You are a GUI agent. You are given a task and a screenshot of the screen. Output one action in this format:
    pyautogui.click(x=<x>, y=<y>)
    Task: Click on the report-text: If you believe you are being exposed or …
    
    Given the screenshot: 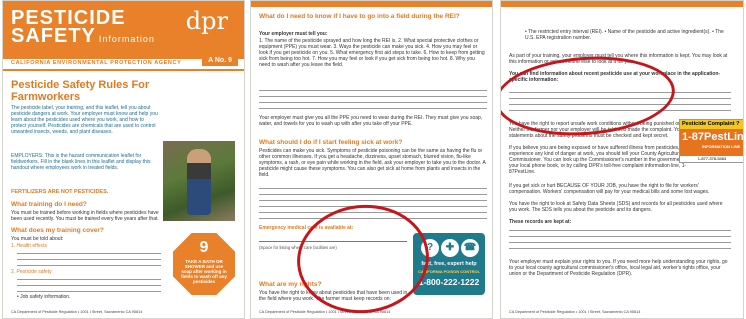 What is the action you would take?
    pyautogui.click(x=607, y=160)
    